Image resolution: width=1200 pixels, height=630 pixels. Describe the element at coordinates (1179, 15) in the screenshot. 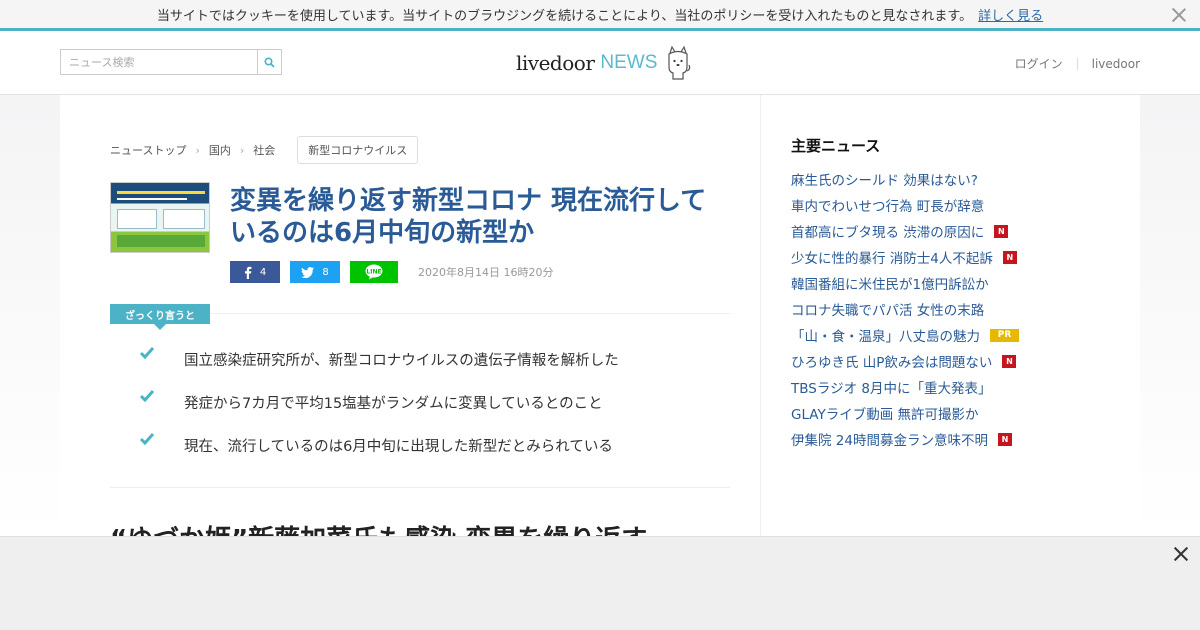

I see `cookie-close-icon` at that location.